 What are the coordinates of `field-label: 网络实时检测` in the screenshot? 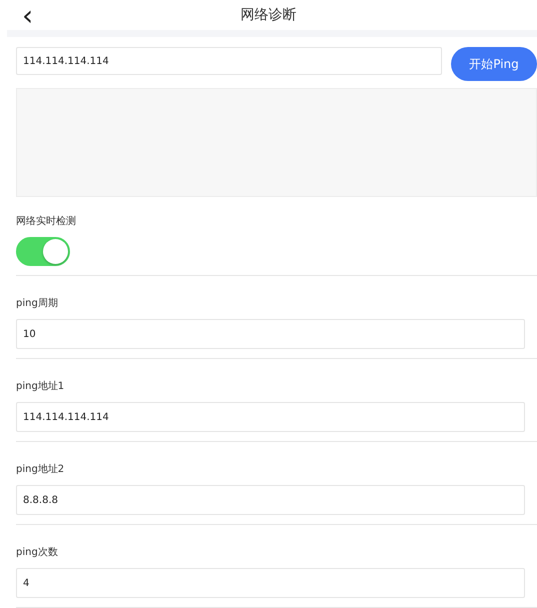 It's located at (46, 221).